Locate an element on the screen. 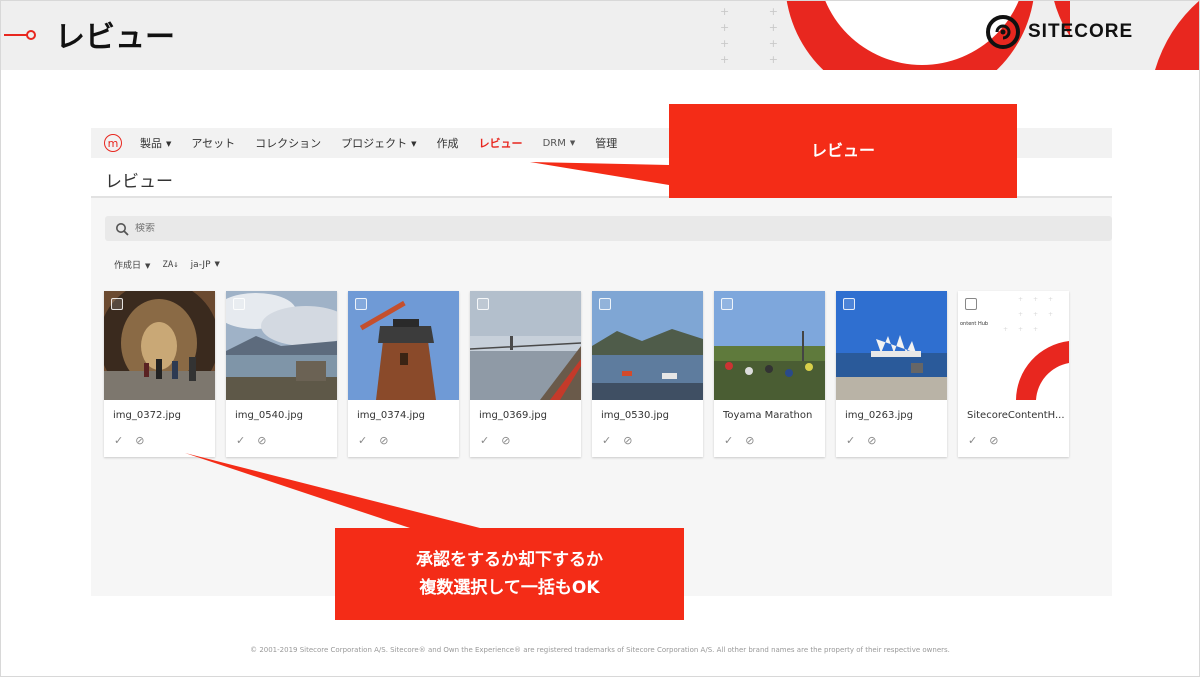  header-accent-dot is located at coordinates (31, 35).